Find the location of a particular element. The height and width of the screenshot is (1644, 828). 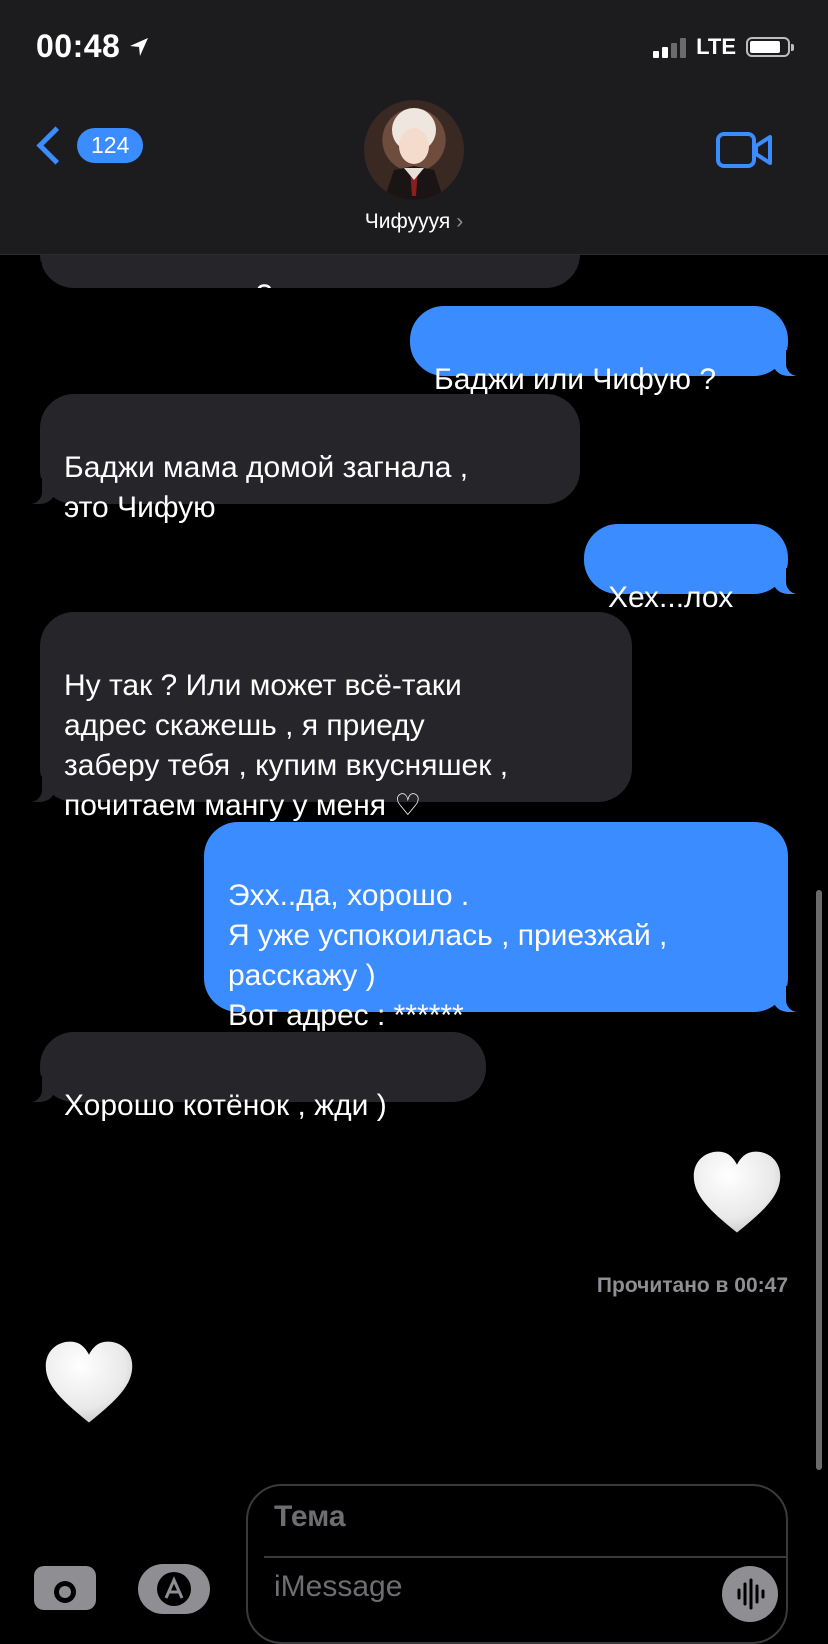

battery-icon is located at coordinates (770, 47).